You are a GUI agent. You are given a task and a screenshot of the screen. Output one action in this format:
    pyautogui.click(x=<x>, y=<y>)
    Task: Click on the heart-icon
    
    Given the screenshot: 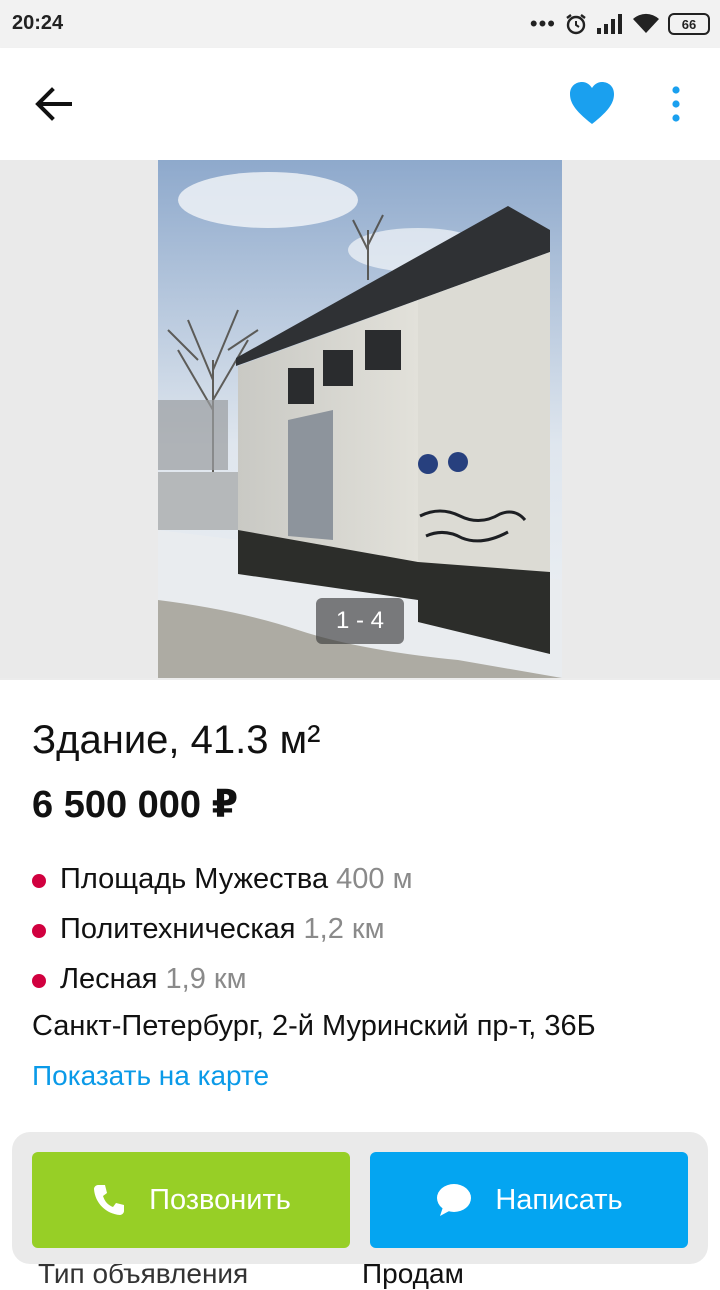 What is the action you would take?
    pyautogui.click(x=592, y=104)
    